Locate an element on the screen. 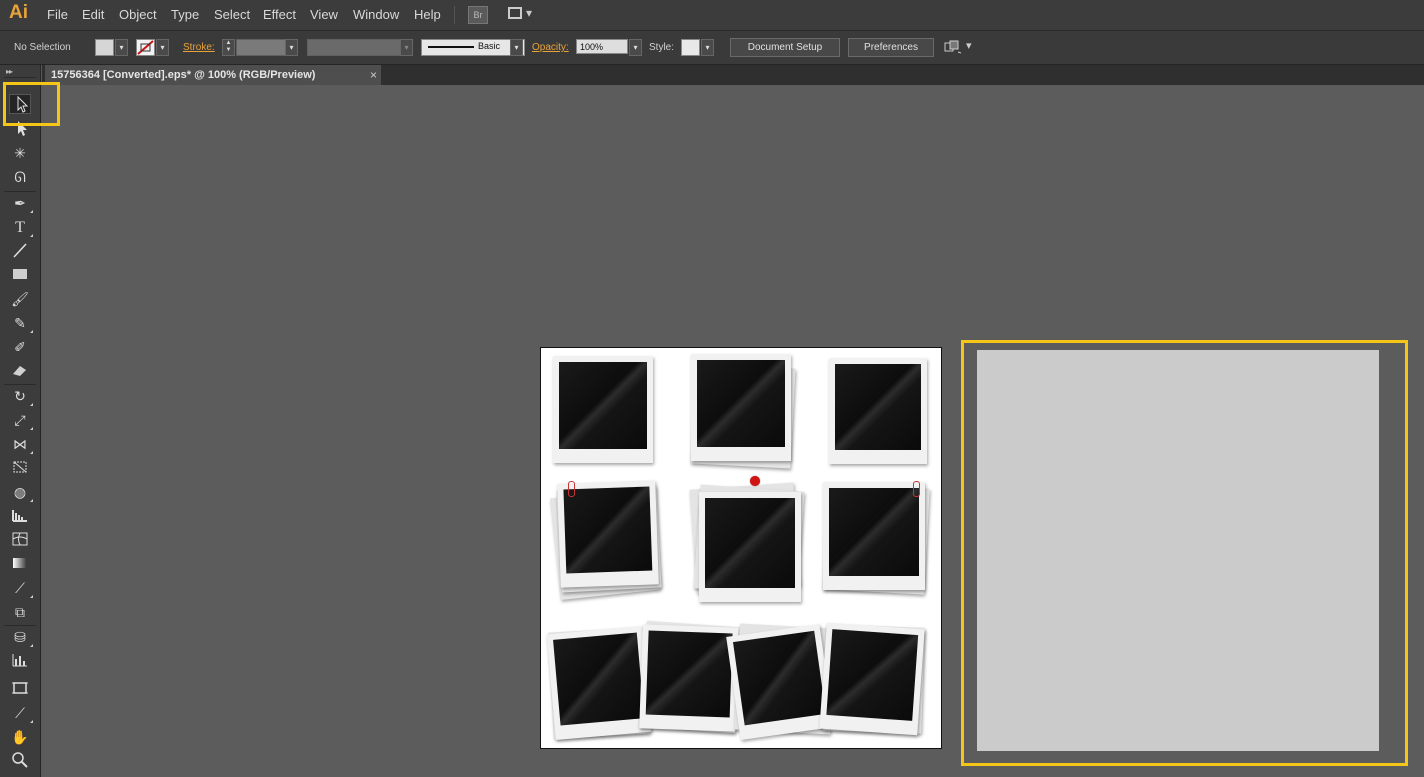 Image resolution: width=1424 pixels, height=777 pixels. pencil-icon: ✎ is located at coordinates (20, 323).